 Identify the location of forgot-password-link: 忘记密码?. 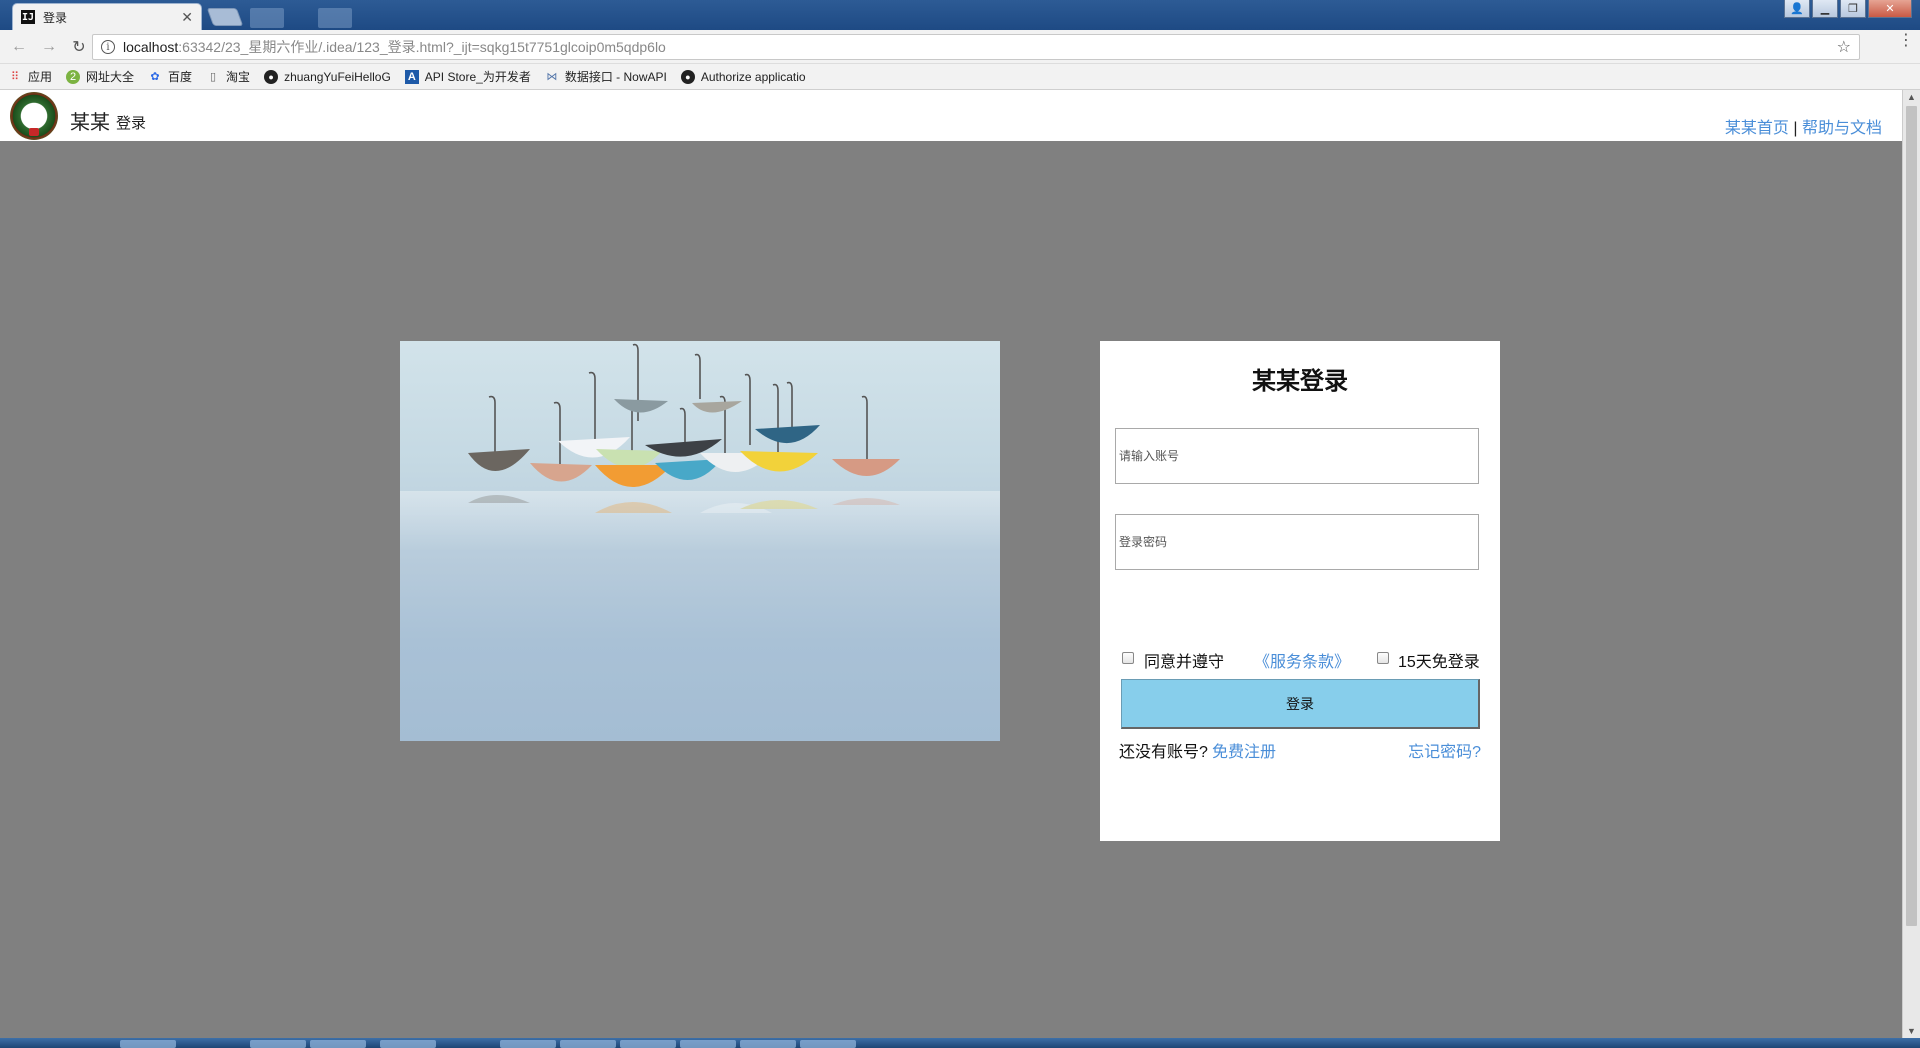
(1444, 750).